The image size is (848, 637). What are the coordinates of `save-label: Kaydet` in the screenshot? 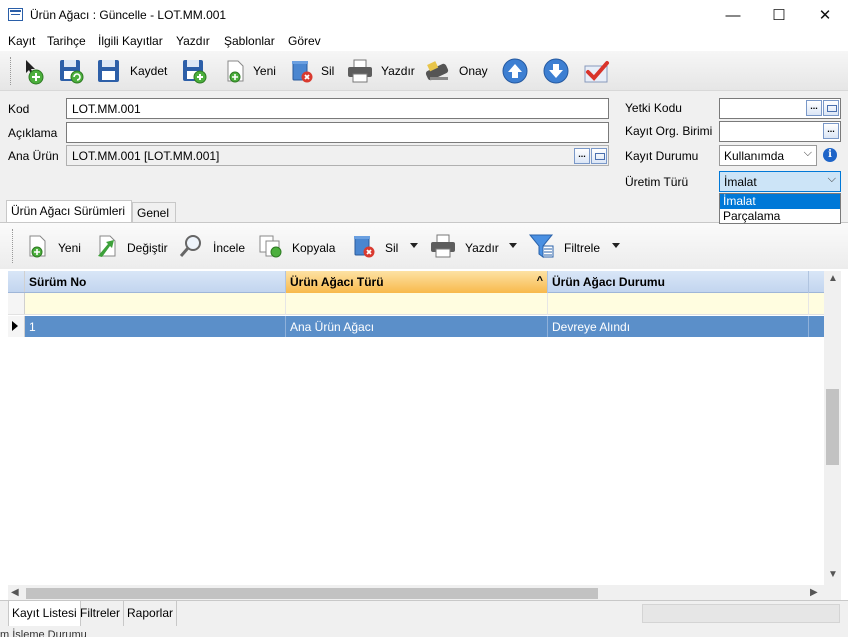 It's located at (148, 71).